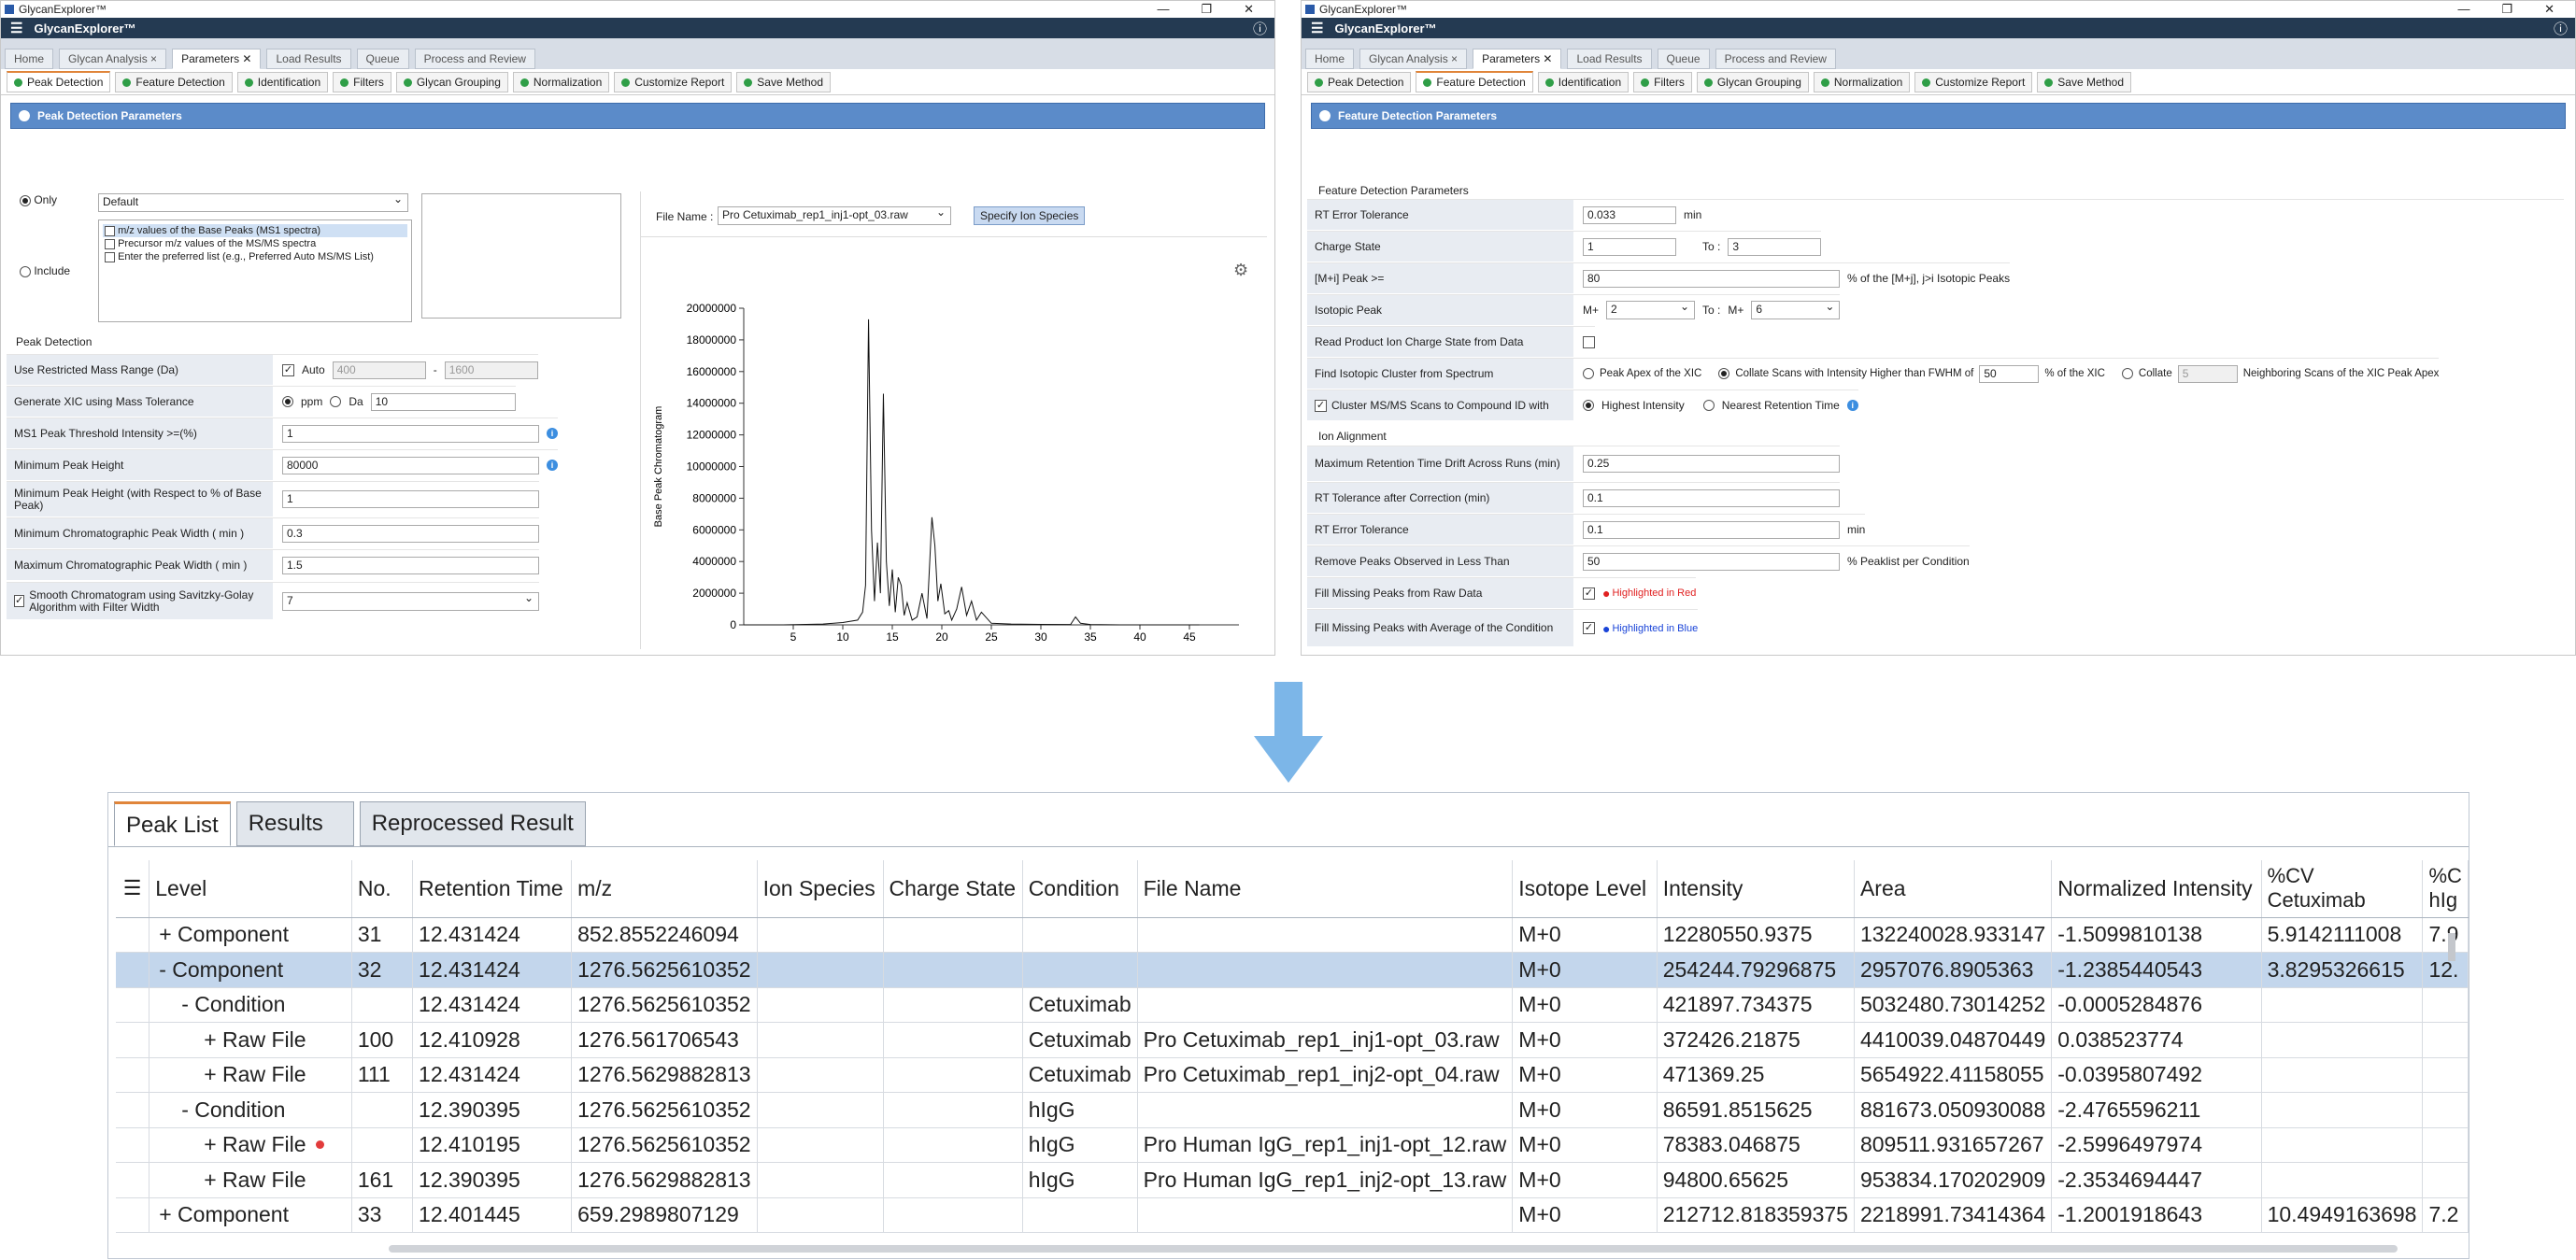 The image size is (2576, 1260). Describe the element at coordinates (1711, 464) in the screenshot. I see `max-rt-drift-input: 0.25` at that location.